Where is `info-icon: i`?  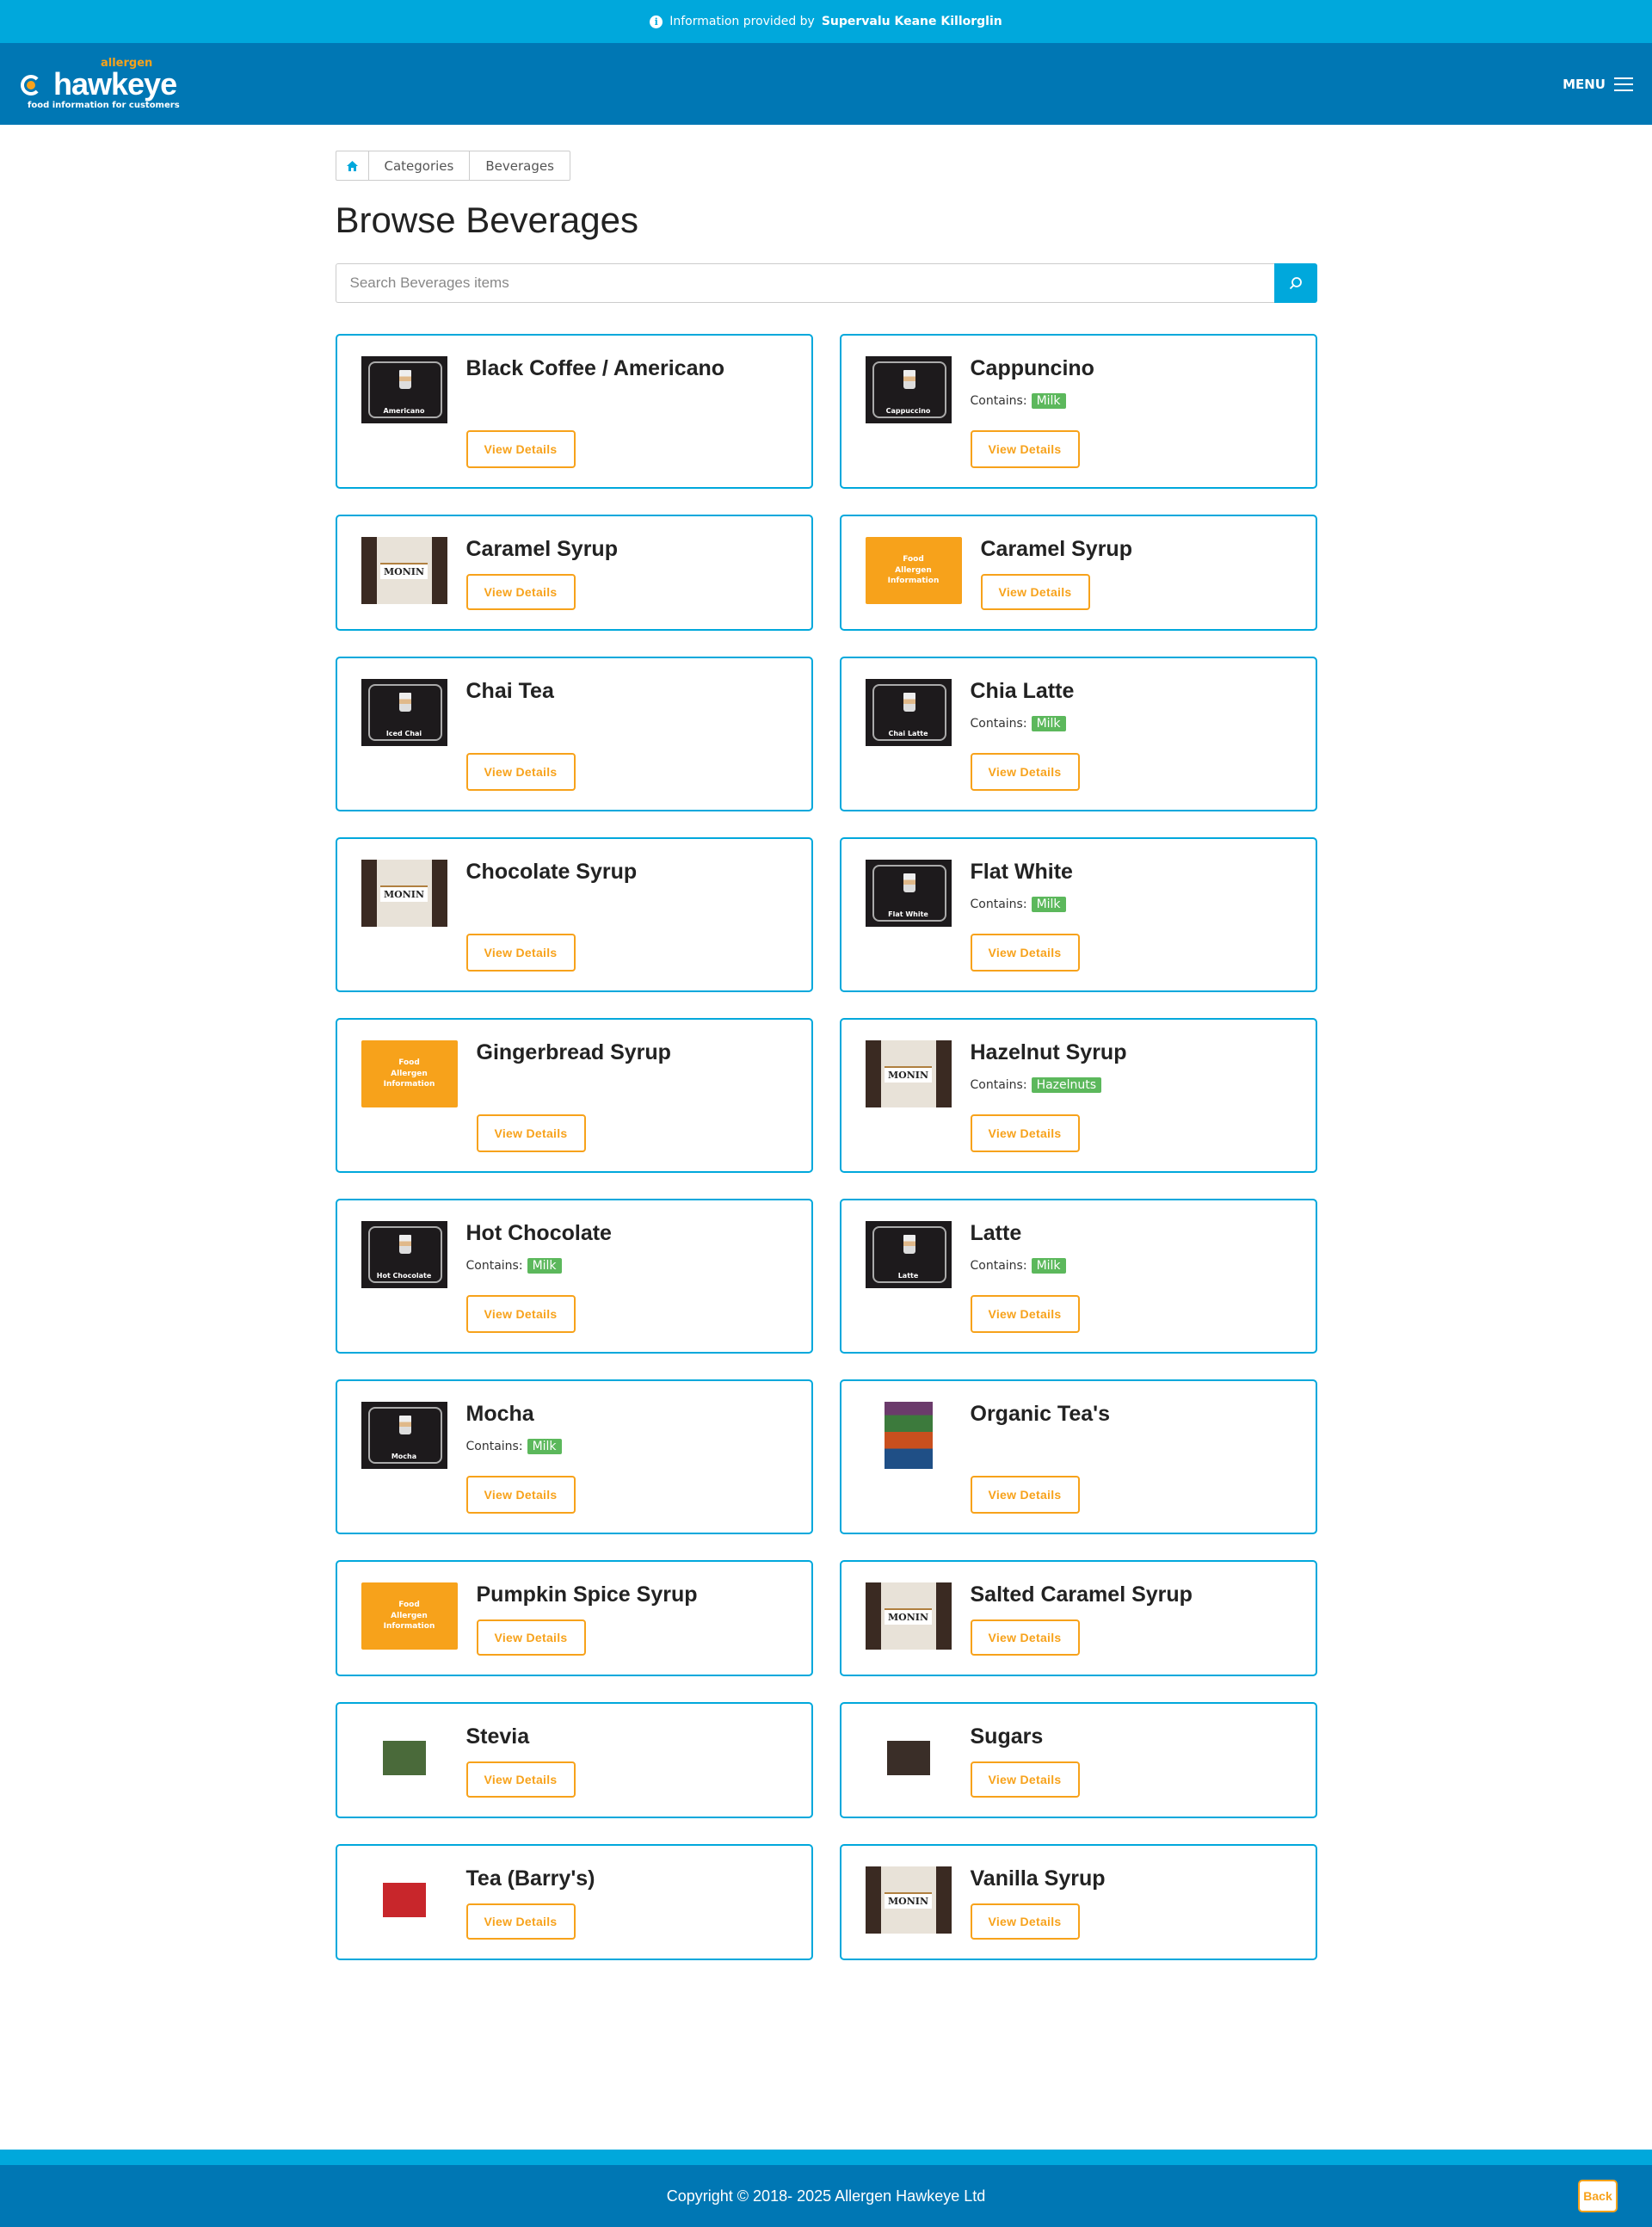 info-icon: i is located at coordinates (656, 22).